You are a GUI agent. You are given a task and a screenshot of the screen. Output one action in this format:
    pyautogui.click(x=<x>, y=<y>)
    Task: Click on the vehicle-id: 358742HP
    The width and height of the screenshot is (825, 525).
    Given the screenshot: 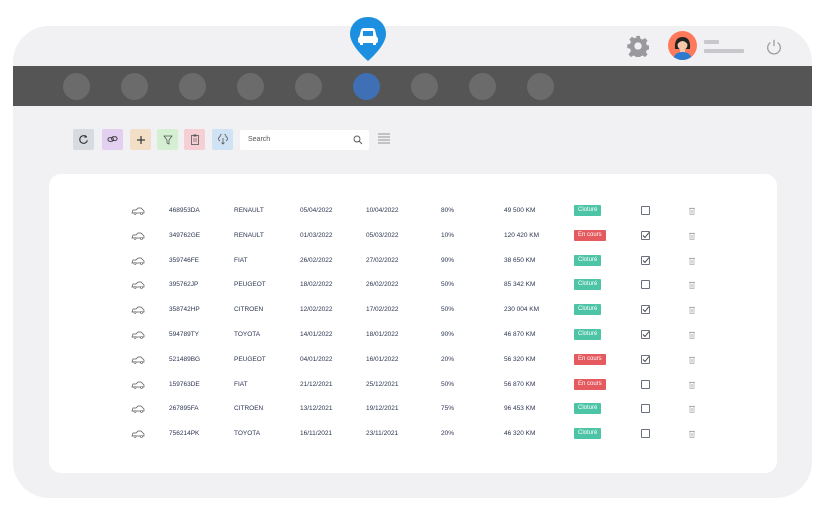 What is the action you would take?
    pyautogui.click(x=184, y=310)
    